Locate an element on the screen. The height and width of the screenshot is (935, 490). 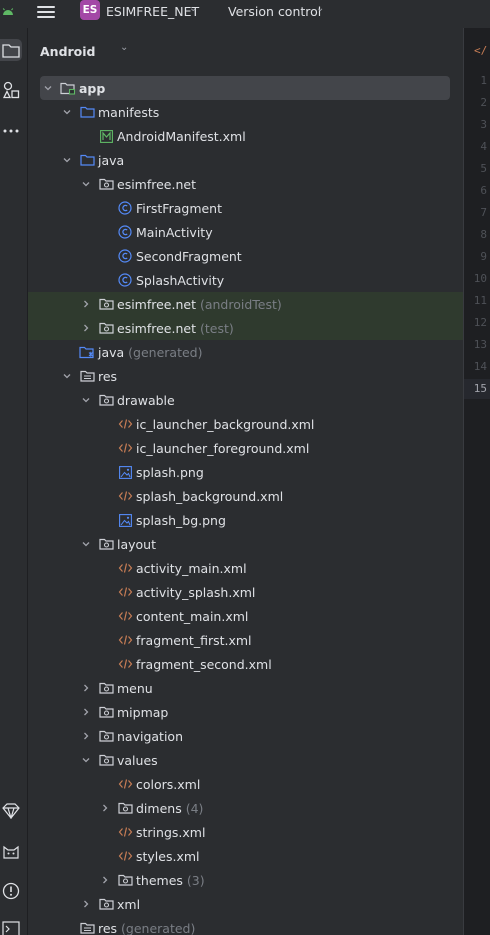
tree-item-label: SecondFragment is located at coordinates (189, 256).